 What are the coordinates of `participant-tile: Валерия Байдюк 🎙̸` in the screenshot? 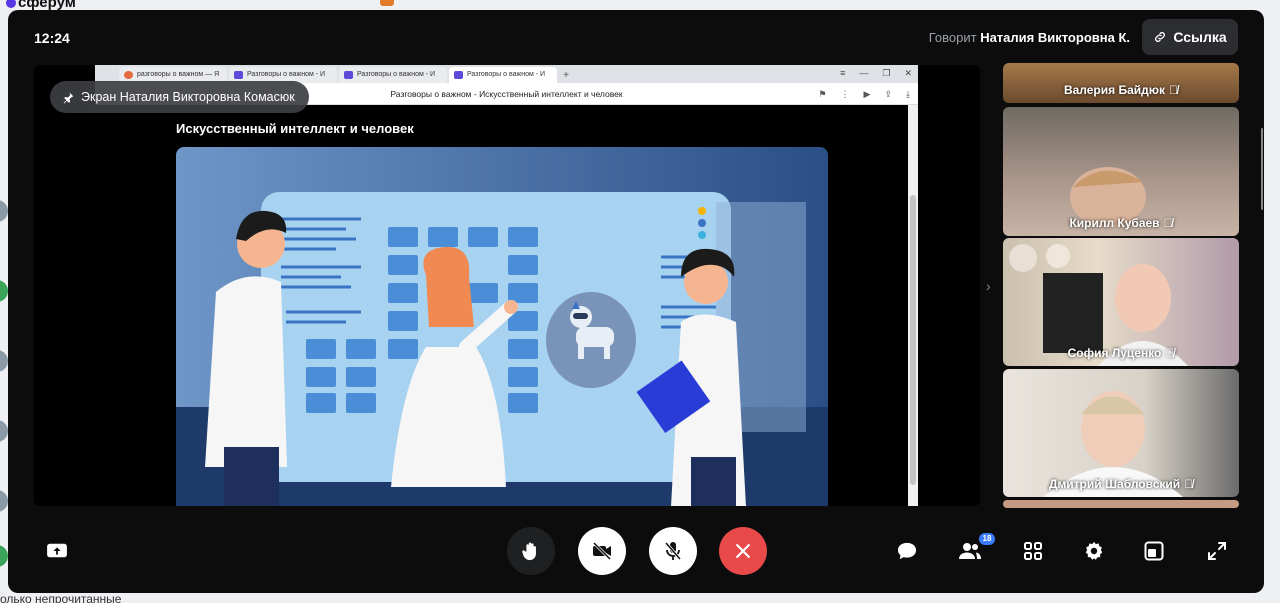 It's located at (1121, 83).